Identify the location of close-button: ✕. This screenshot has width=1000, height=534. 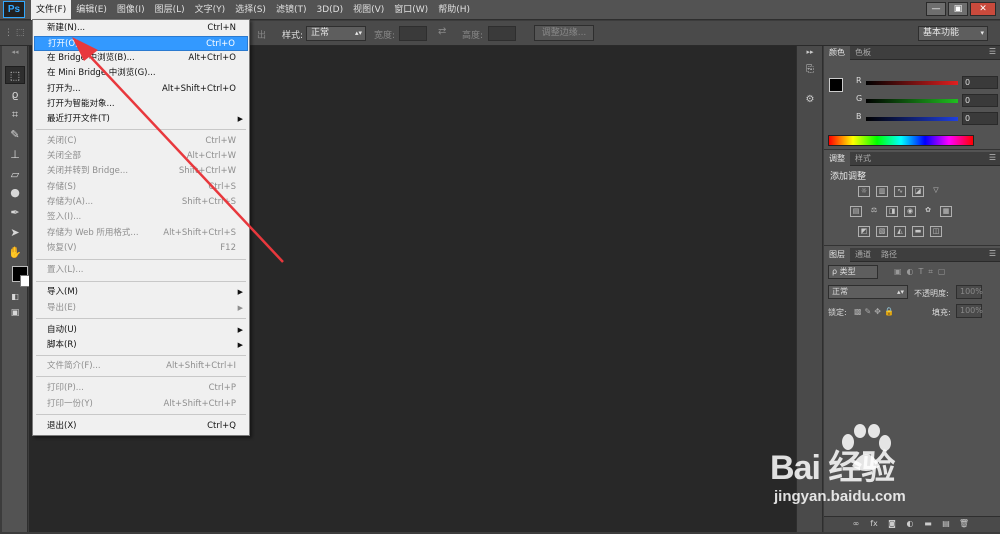
(983, 9).